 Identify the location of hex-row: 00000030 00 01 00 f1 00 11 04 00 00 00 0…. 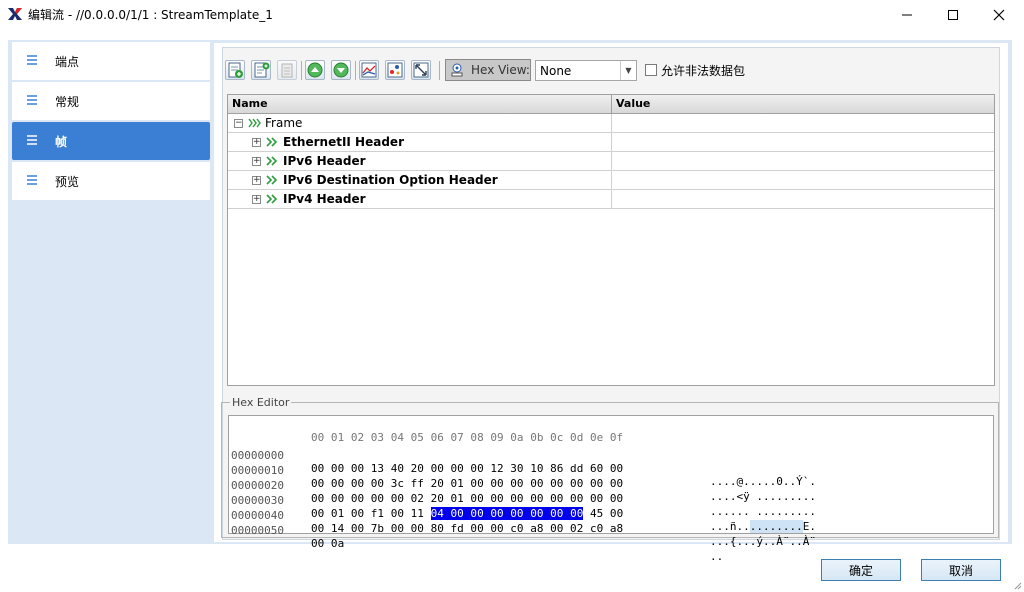
(522, 507).